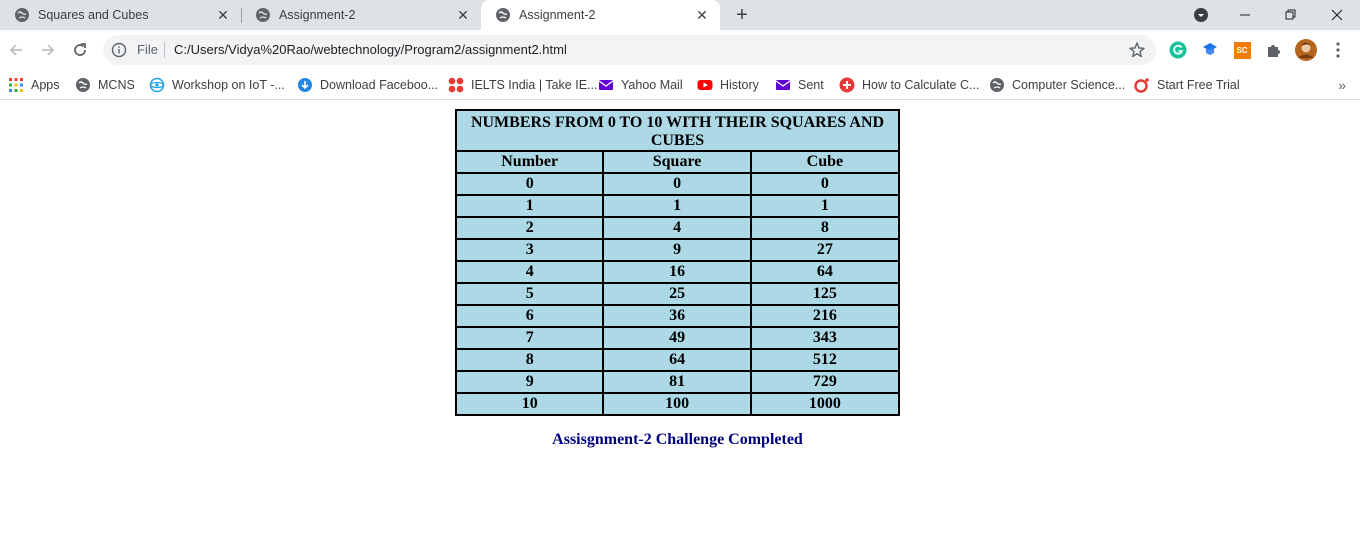  I want to click on table-row: 111, so click(677, 206).